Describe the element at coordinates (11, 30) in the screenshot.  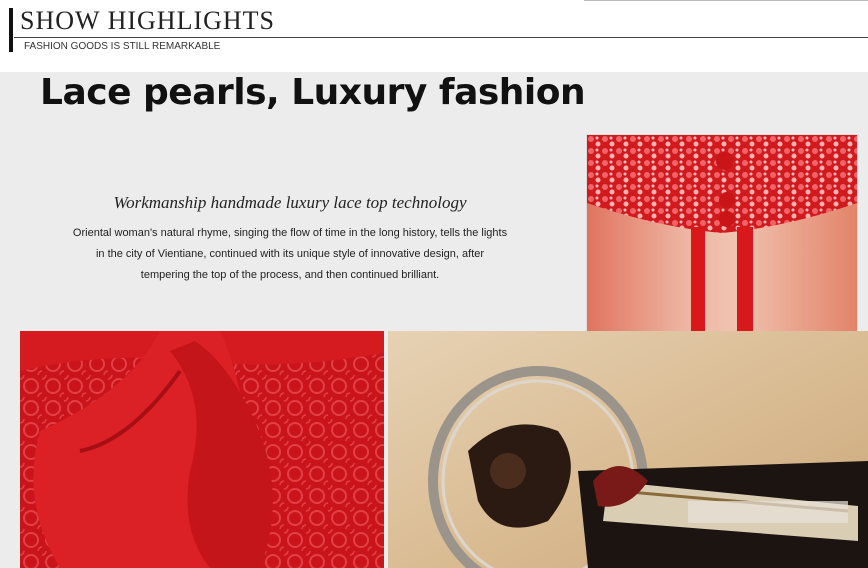
I see `header-accent-bar` at that location.